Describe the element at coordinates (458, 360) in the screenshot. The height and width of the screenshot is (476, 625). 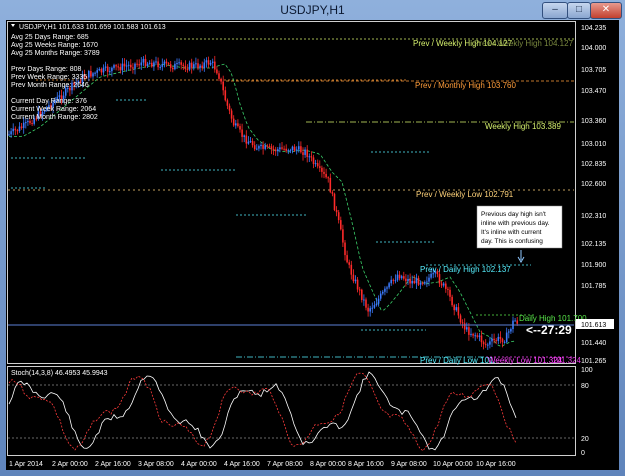
I see `label-prev-daily-low: Prev / Daily Low 101.` at that location.